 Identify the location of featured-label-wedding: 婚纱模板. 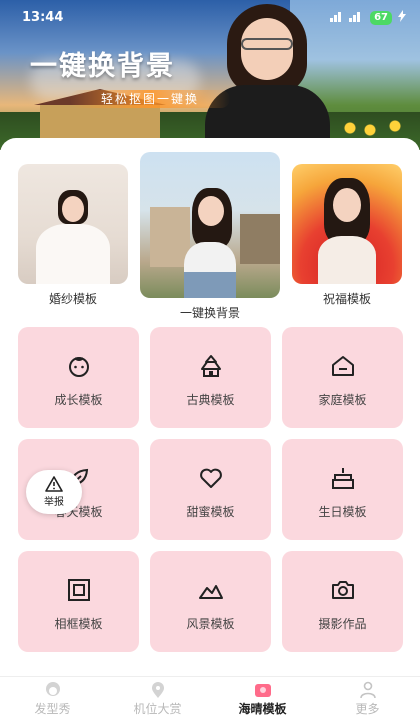
(72, 299).